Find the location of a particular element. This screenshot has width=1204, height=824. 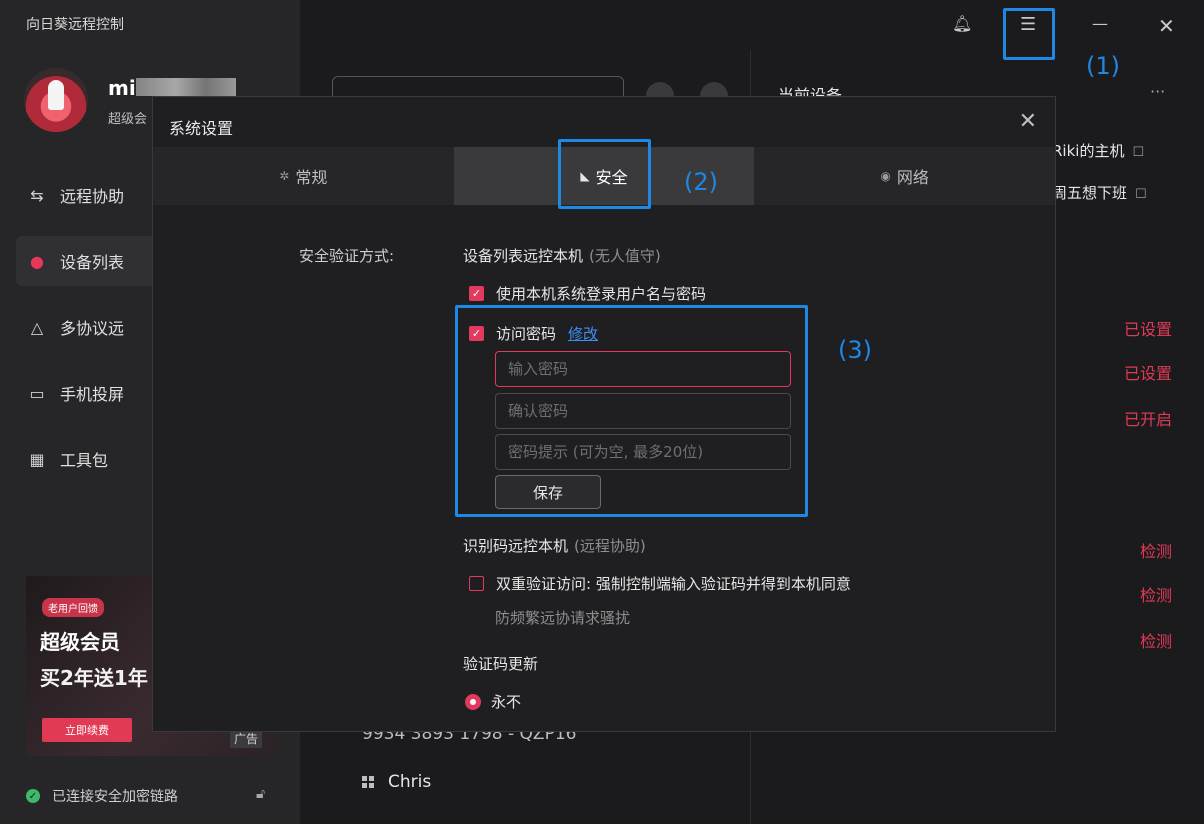

dialog-title: 系统设置 is located at coordinates (201, 128).